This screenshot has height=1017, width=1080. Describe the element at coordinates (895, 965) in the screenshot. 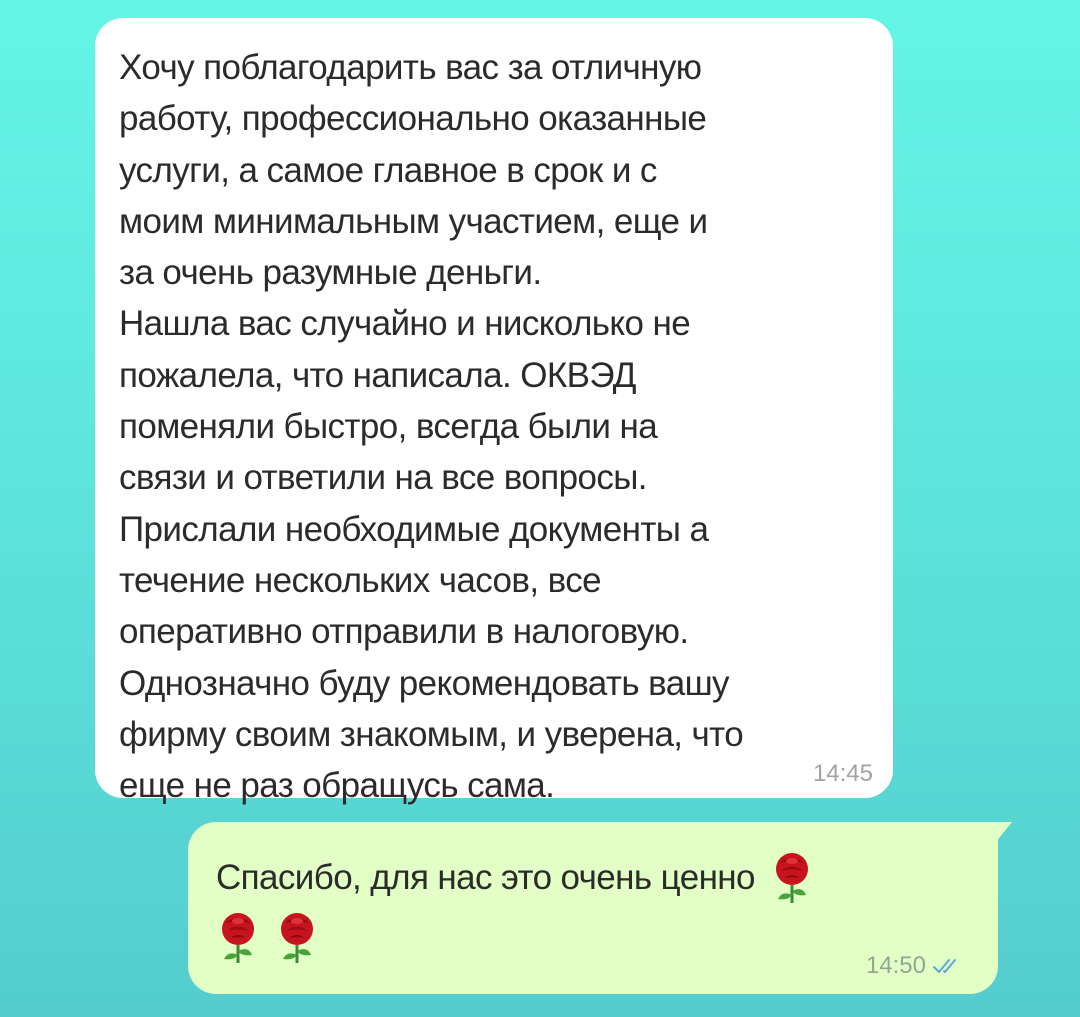

I see `outgoing-message-time: 14:50` at that location.